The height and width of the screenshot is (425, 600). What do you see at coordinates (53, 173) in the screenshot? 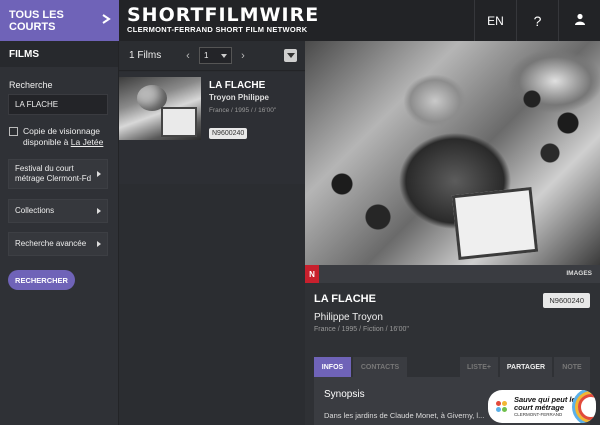
I see `dropdown-festival-label: Festival du court métrage Clermont-Fd` at bounding box center [53, 173].